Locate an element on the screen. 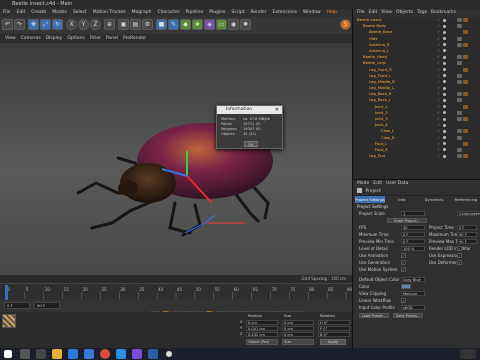  menu-window: Window is located at coordinates (312, 12).